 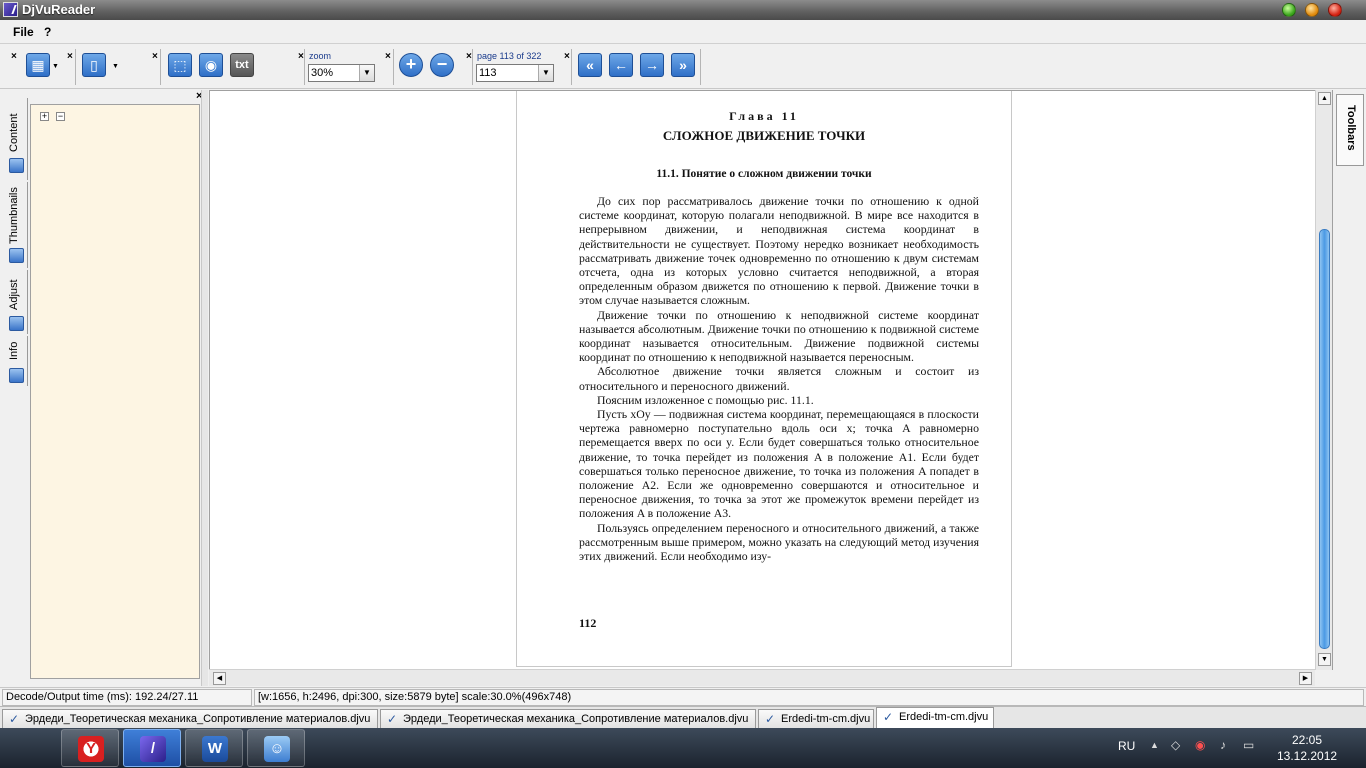 I want to click on scroll-down-icon: ▼, so click(x=1324, y=659).